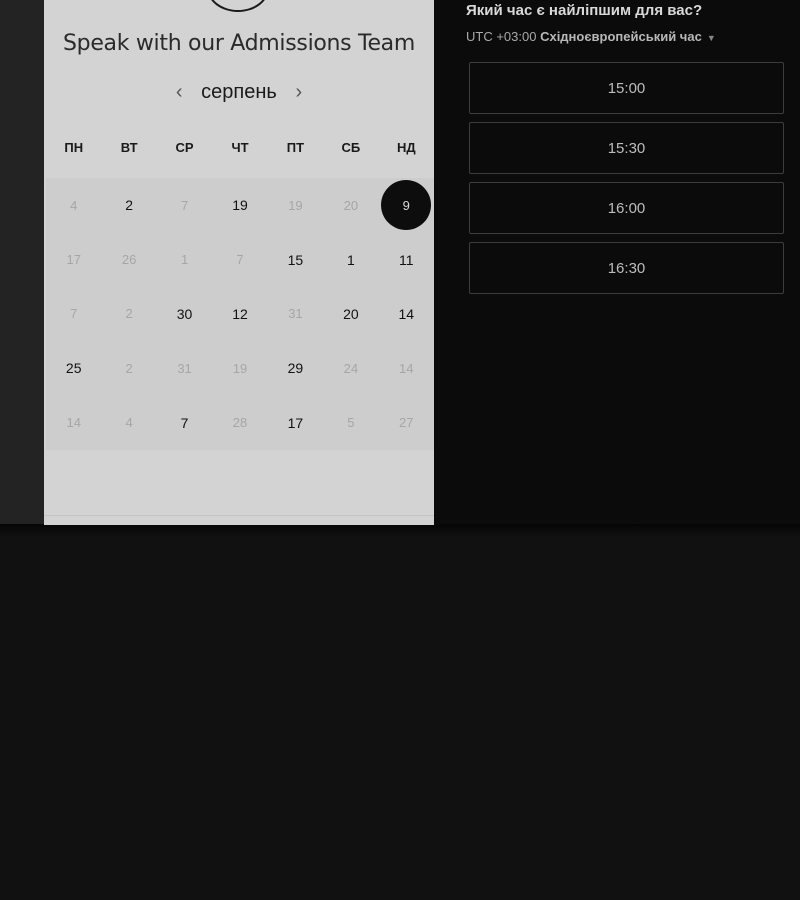  What do you see at coordinates (295, 147) in the screenshot?
I see `weekday-label: ПТ` at bounding box center [295, 147].